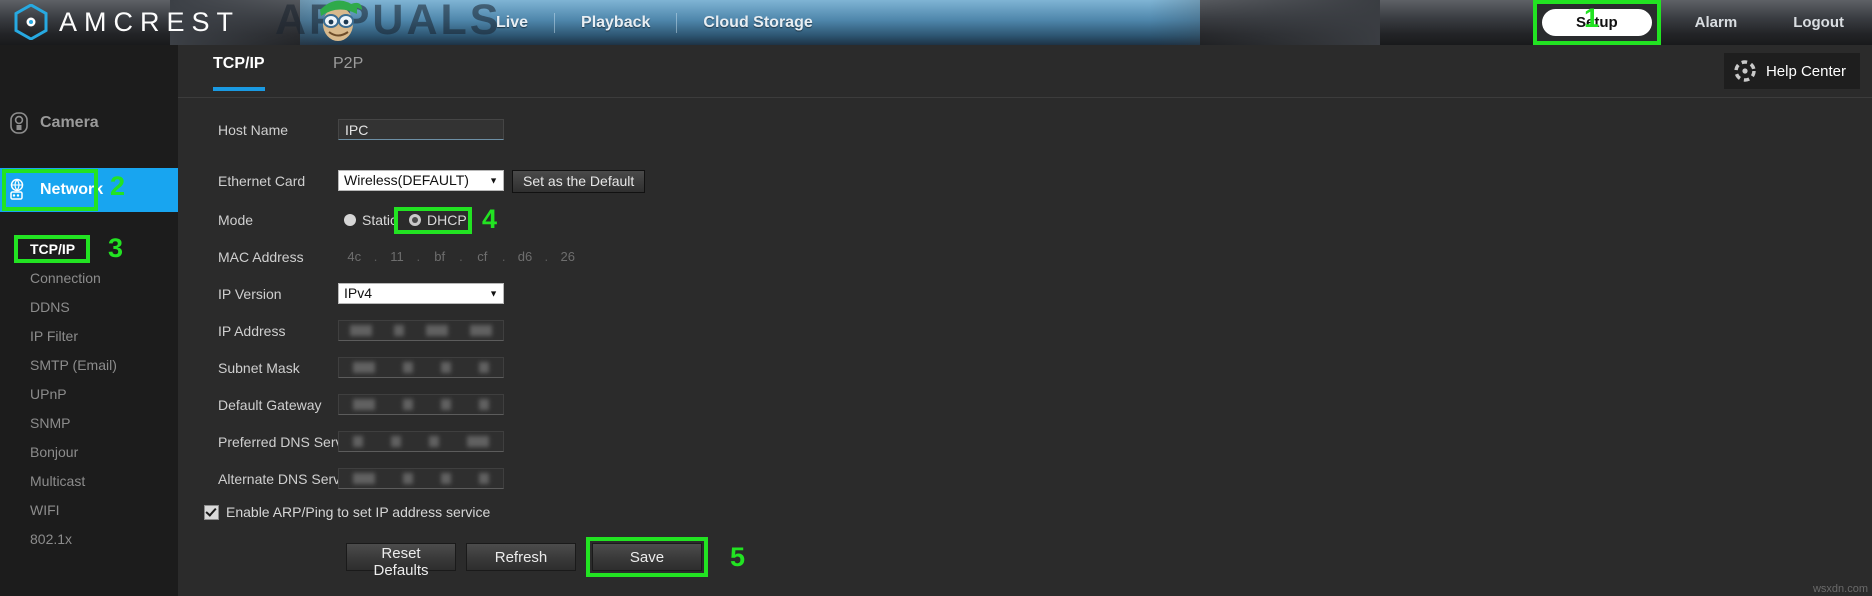 This screenshot has height=596, width=1872. I want to click on nav-item-alarm: Alarm, so click(1716, 22).